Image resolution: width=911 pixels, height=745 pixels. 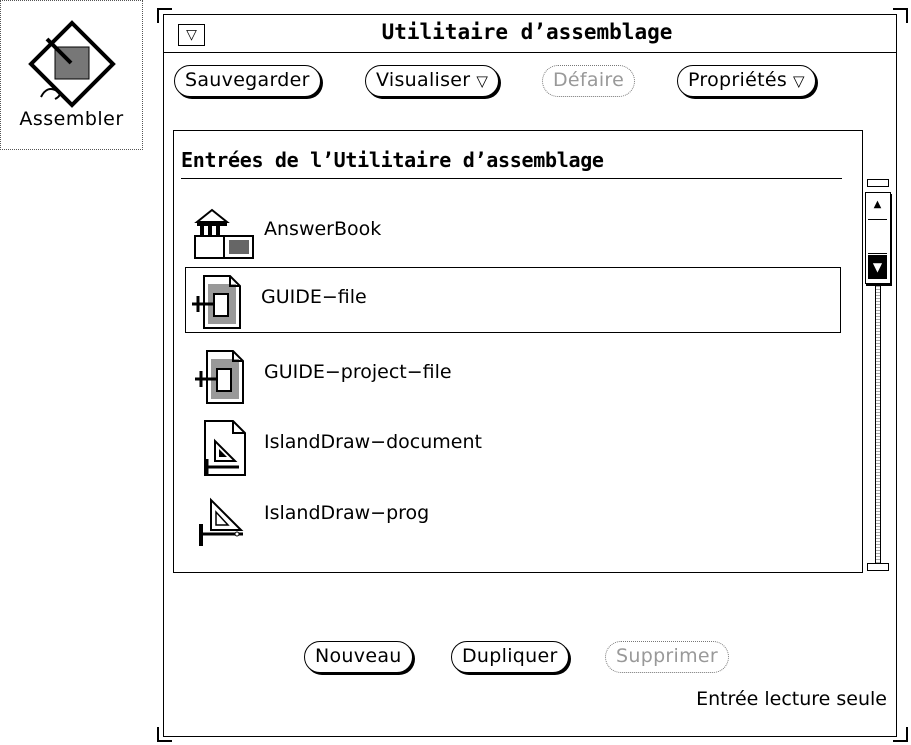 I want to click on list-item-selected: GUIDE−file, so click(x=513, y=300).